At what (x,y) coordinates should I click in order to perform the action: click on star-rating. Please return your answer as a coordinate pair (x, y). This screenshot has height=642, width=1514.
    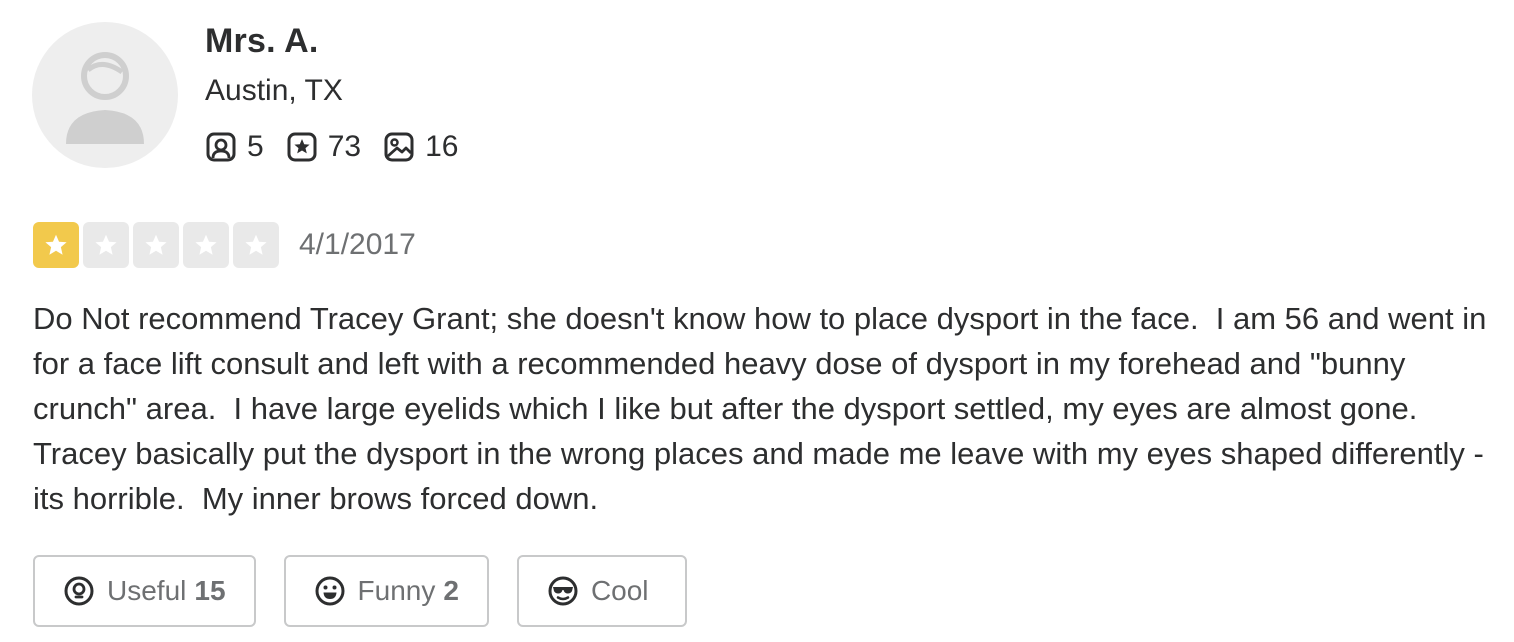
    Looking at the image, I should click on (158, 245).